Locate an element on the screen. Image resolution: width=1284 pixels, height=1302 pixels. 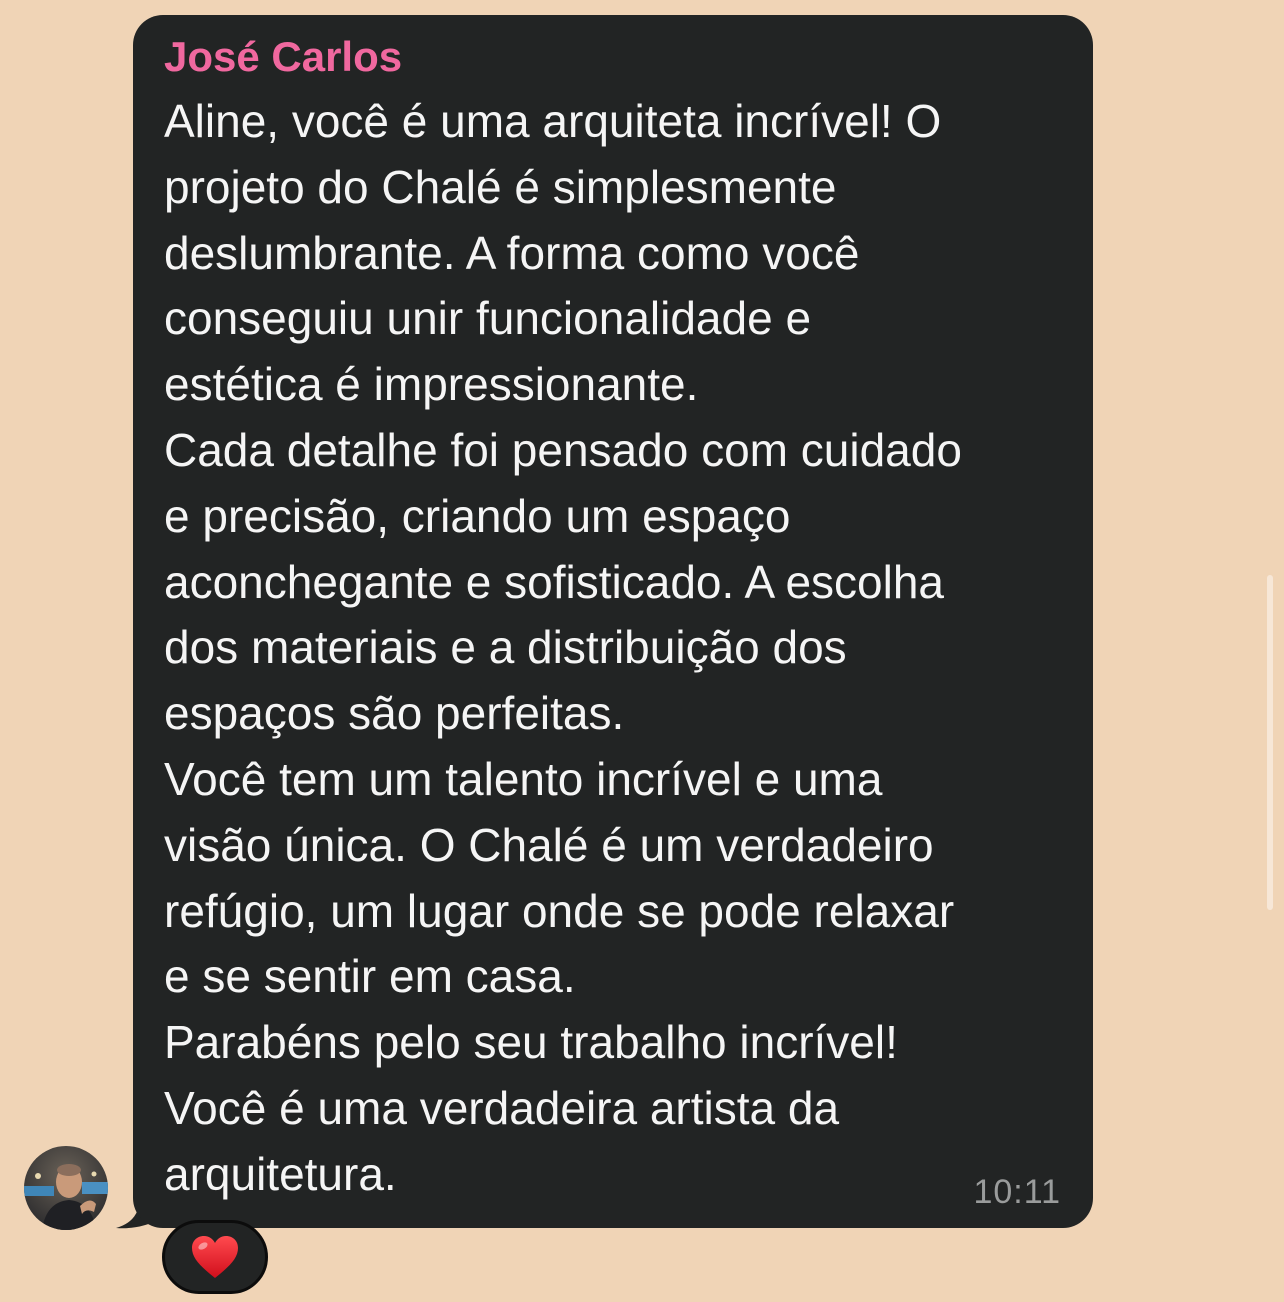
heart-icon is located at coordinates (215, 1257).